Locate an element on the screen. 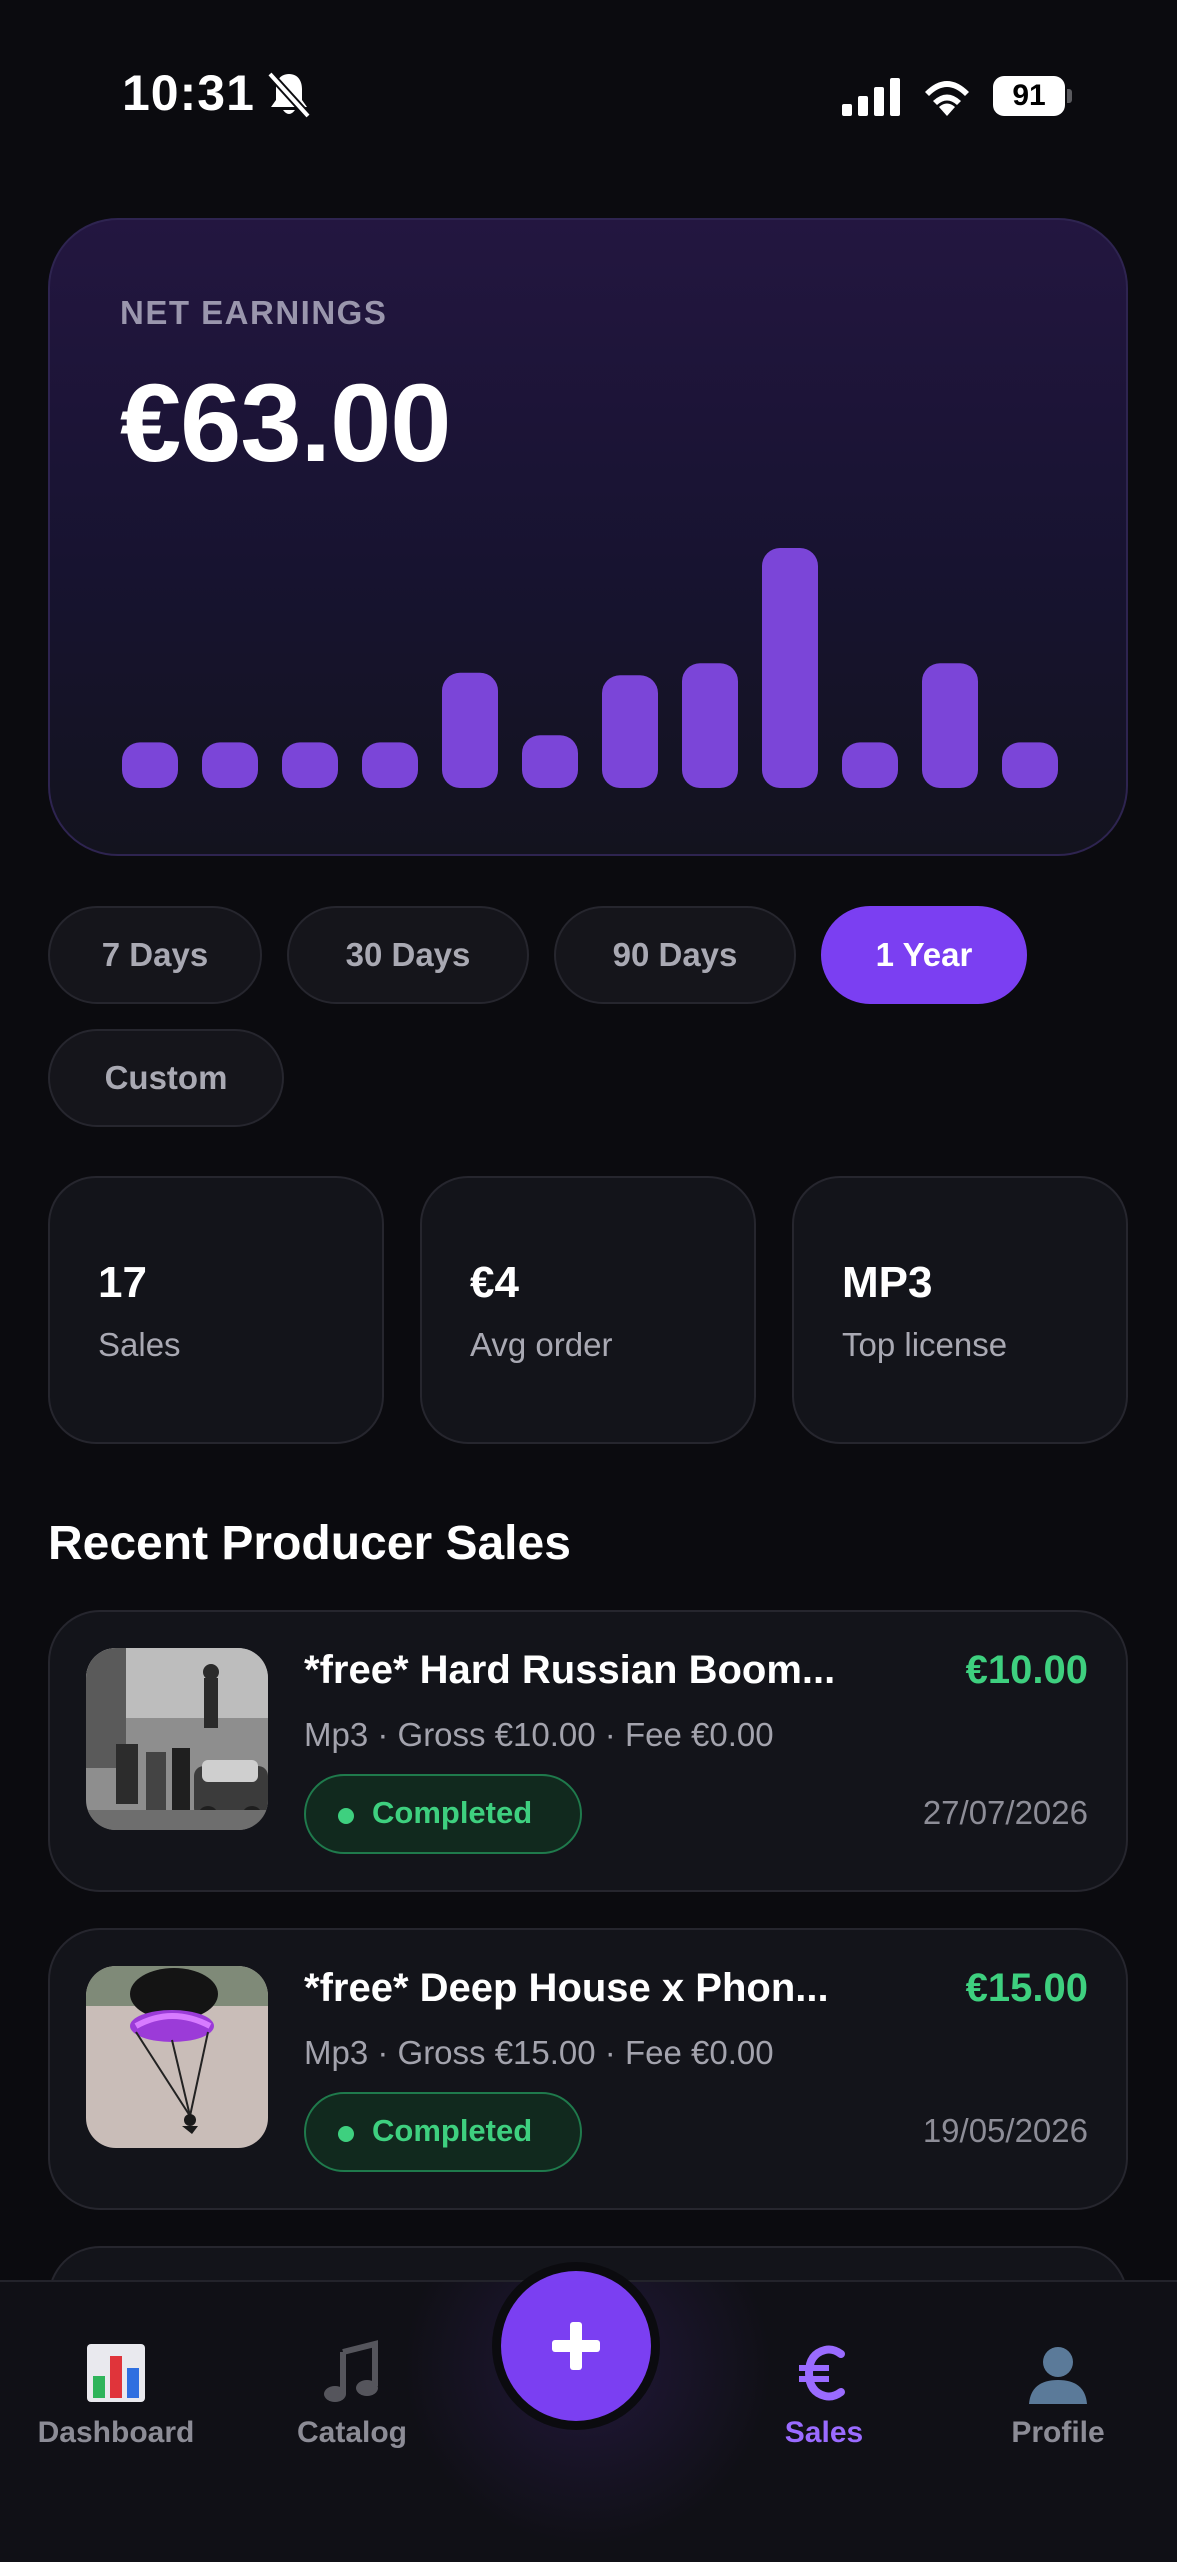 The width and height of the screenshot is (1177, 2562). add-button is located at coordinates (576, 2346).